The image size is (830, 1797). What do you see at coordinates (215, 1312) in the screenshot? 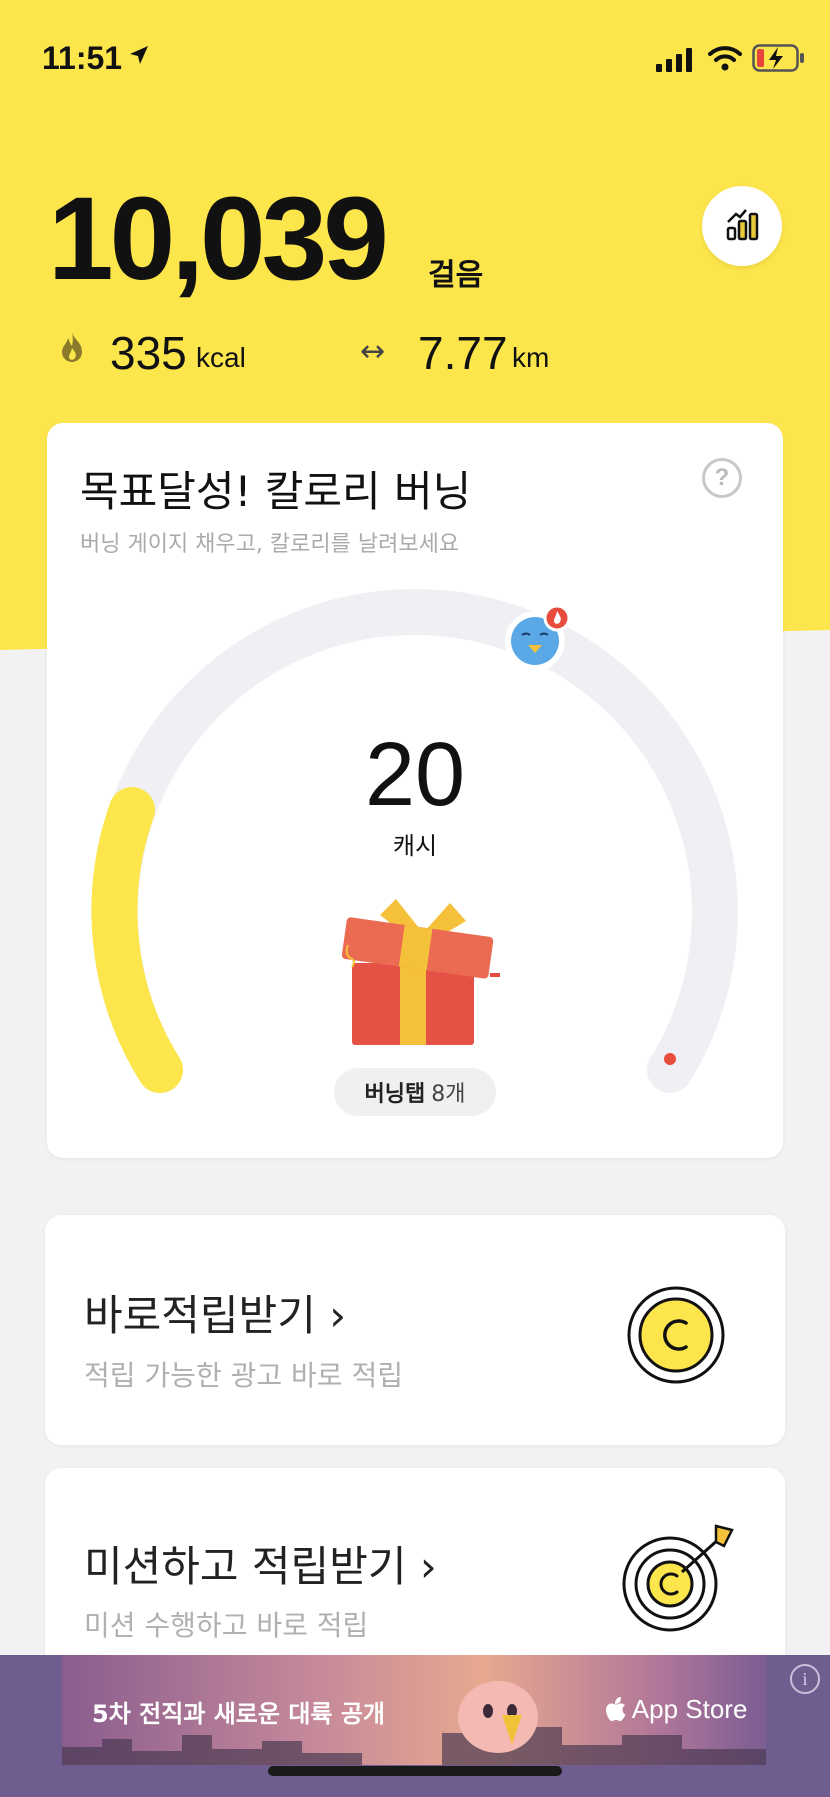
I see `instant-reward-title: 바로적립받기 ›` at bounding box center [215, 1312].